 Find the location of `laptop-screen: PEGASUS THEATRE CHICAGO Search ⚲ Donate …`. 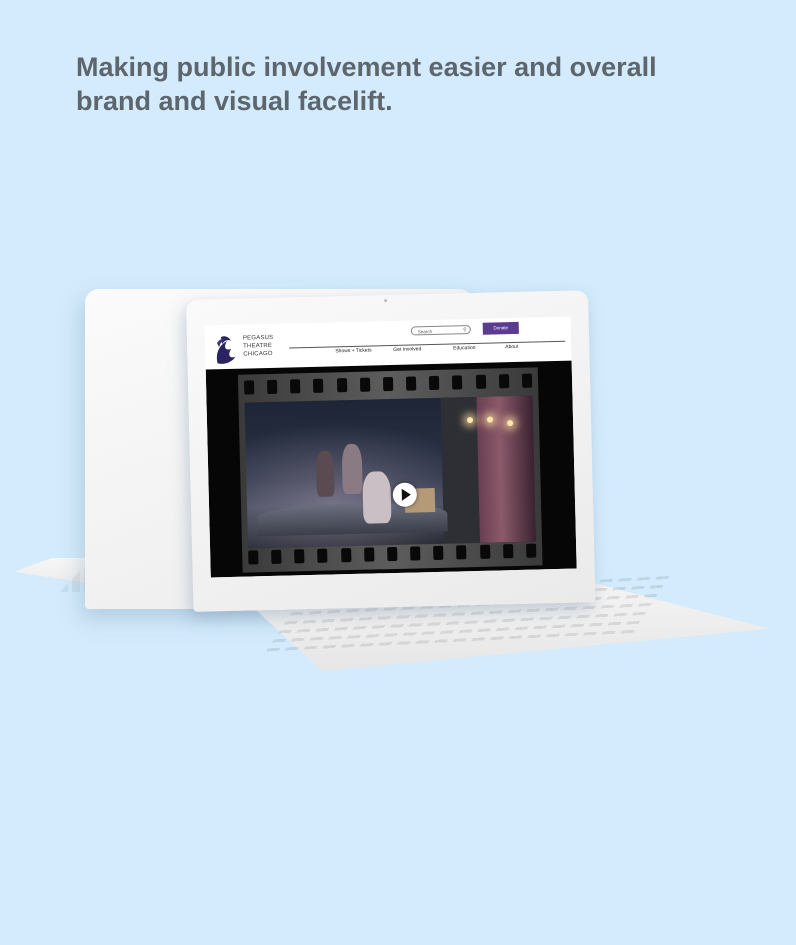

laptop-screen: PEGASUS THEATRE CHICAGO Search ⚲ Donate … is located at coordinates (390, 447).